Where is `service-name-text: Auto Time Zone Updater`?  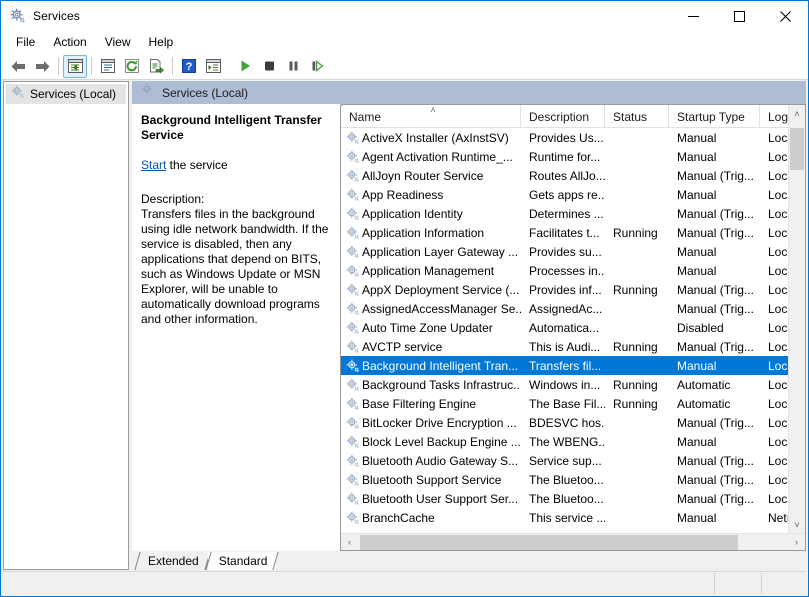 service-name-text: Auto Time Zone Updater is located at coordinates (427, 327).